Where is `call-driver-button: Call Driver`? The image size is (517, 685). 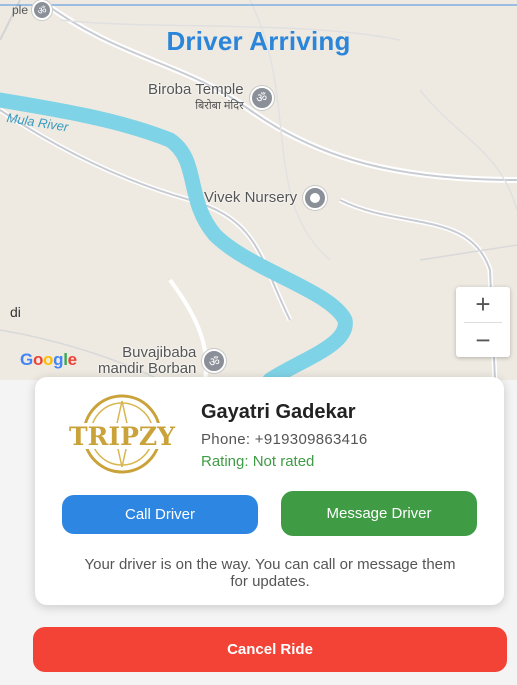 call-driver-button: Call Driver is located at coordinates (160, 514).